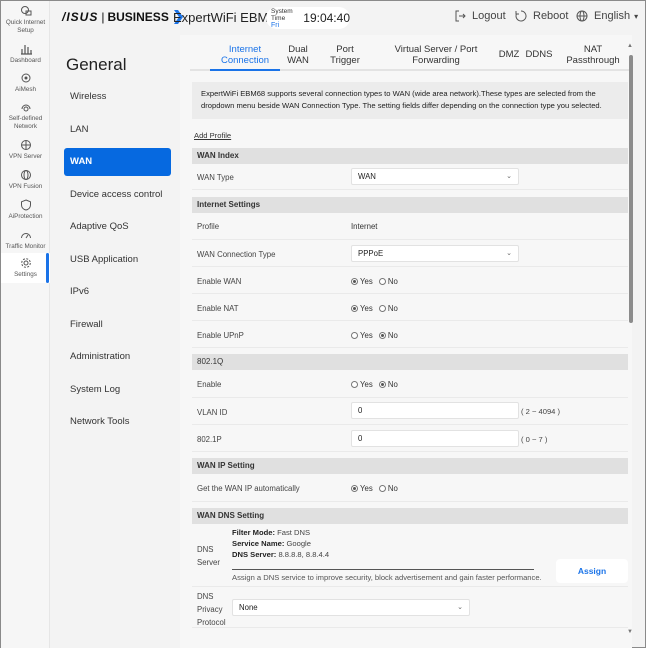 The image size is (646, 648). Describe the element at coordinates (345, 55) in the screenshot. I see `tab-port-trigger: Port Trigger` at that location.